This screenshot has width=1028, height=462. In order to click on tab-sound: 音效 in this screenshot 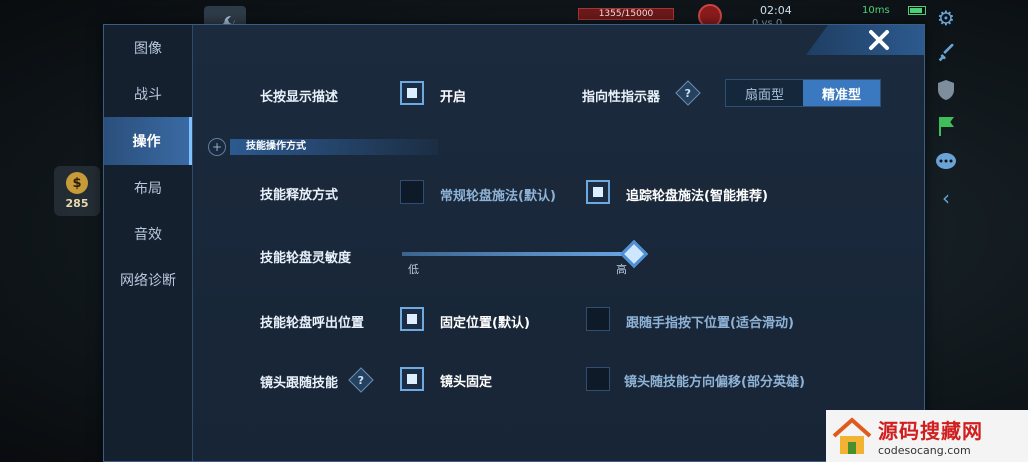, I will do `click(148, 234)`.